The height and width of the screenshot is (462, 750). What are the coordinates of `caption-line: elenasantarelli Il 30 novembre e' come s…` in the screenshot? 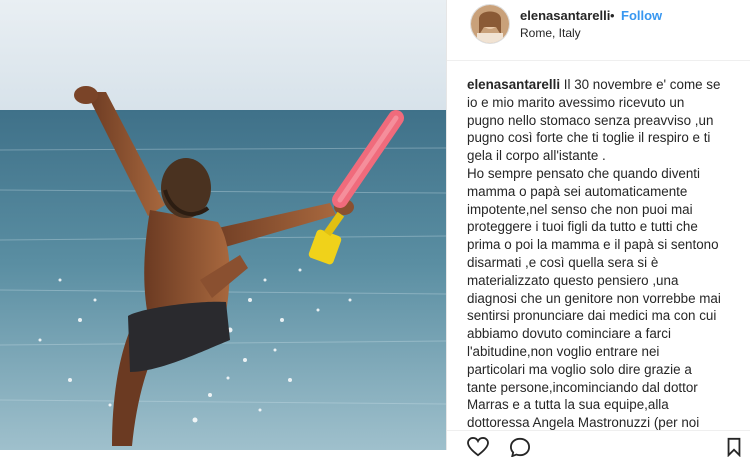 It's located at (594, 84).